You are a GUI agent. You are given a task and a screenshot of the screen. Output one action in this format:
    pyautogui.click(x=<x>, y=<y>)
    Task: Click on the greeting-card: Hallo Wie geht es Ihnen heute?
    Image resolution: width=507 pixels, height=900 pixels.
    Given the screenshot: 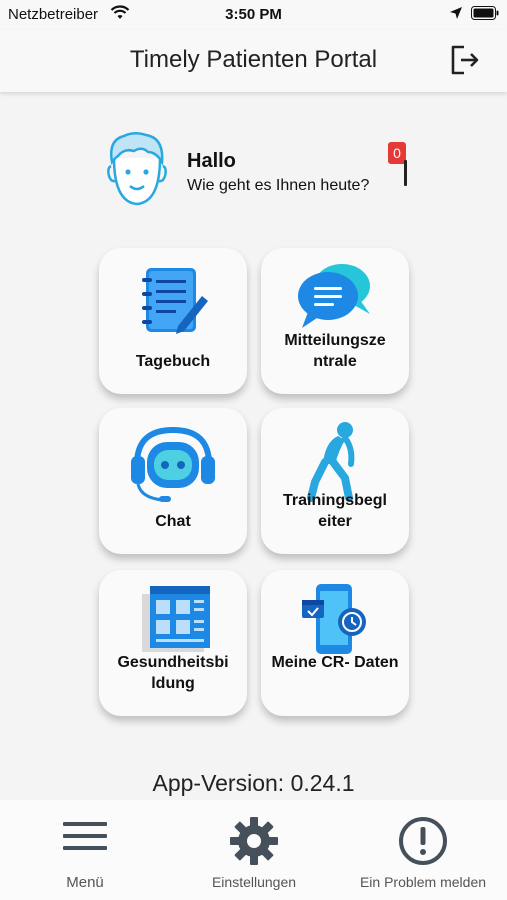 What is the action you would take?
    pyautogui.click(x=259, y=175)
    